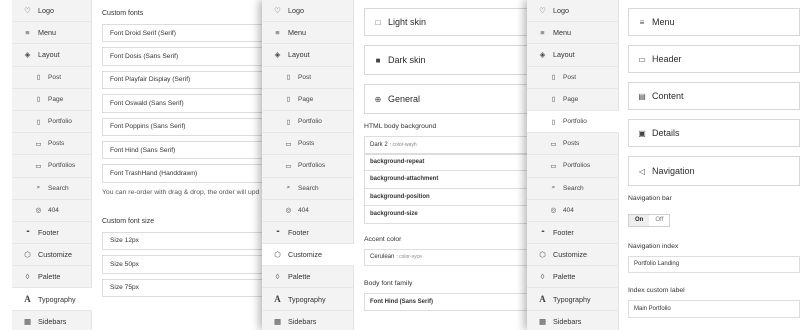 The height and width of the screenshot is (330, 800). What do you see at coordinates (192, 264) in the screenshot?
I see `font-size-item: Size 50px` at bounding box center [192, 264].